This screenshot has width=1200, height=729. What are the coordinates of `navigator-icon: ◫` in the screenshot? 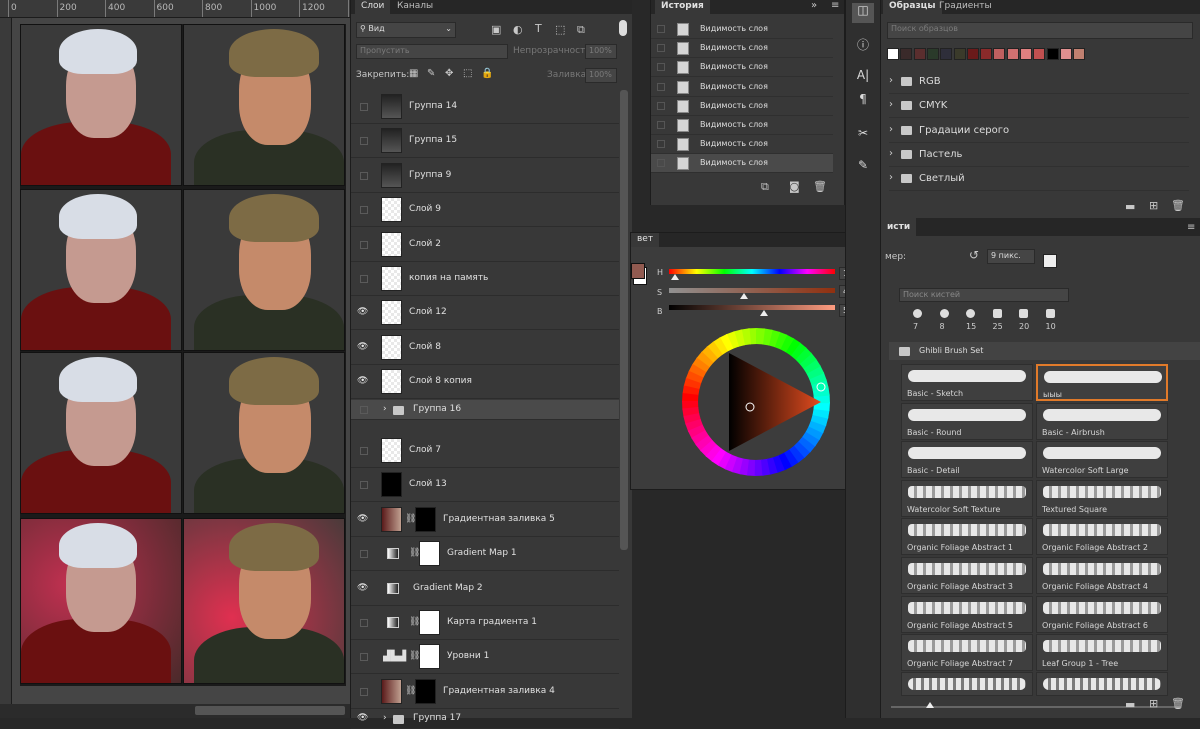 It's located at (863, 13).